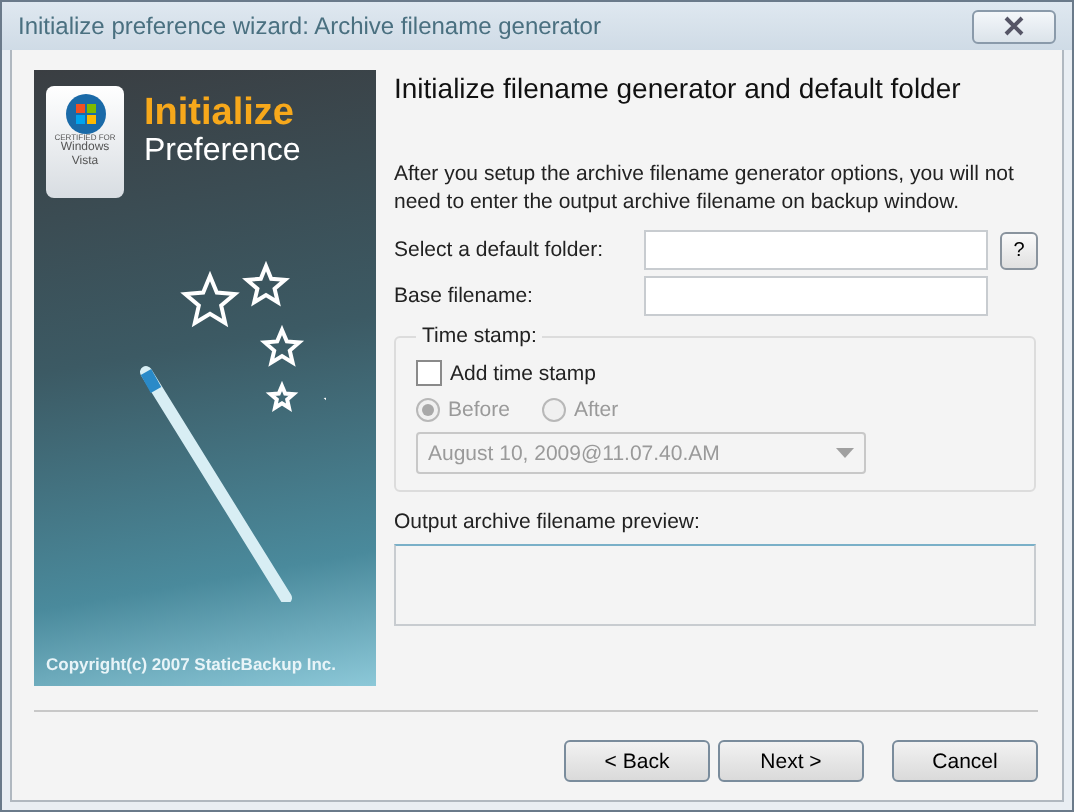  I want to click on field-label: Base filename:, so click(464, 296).